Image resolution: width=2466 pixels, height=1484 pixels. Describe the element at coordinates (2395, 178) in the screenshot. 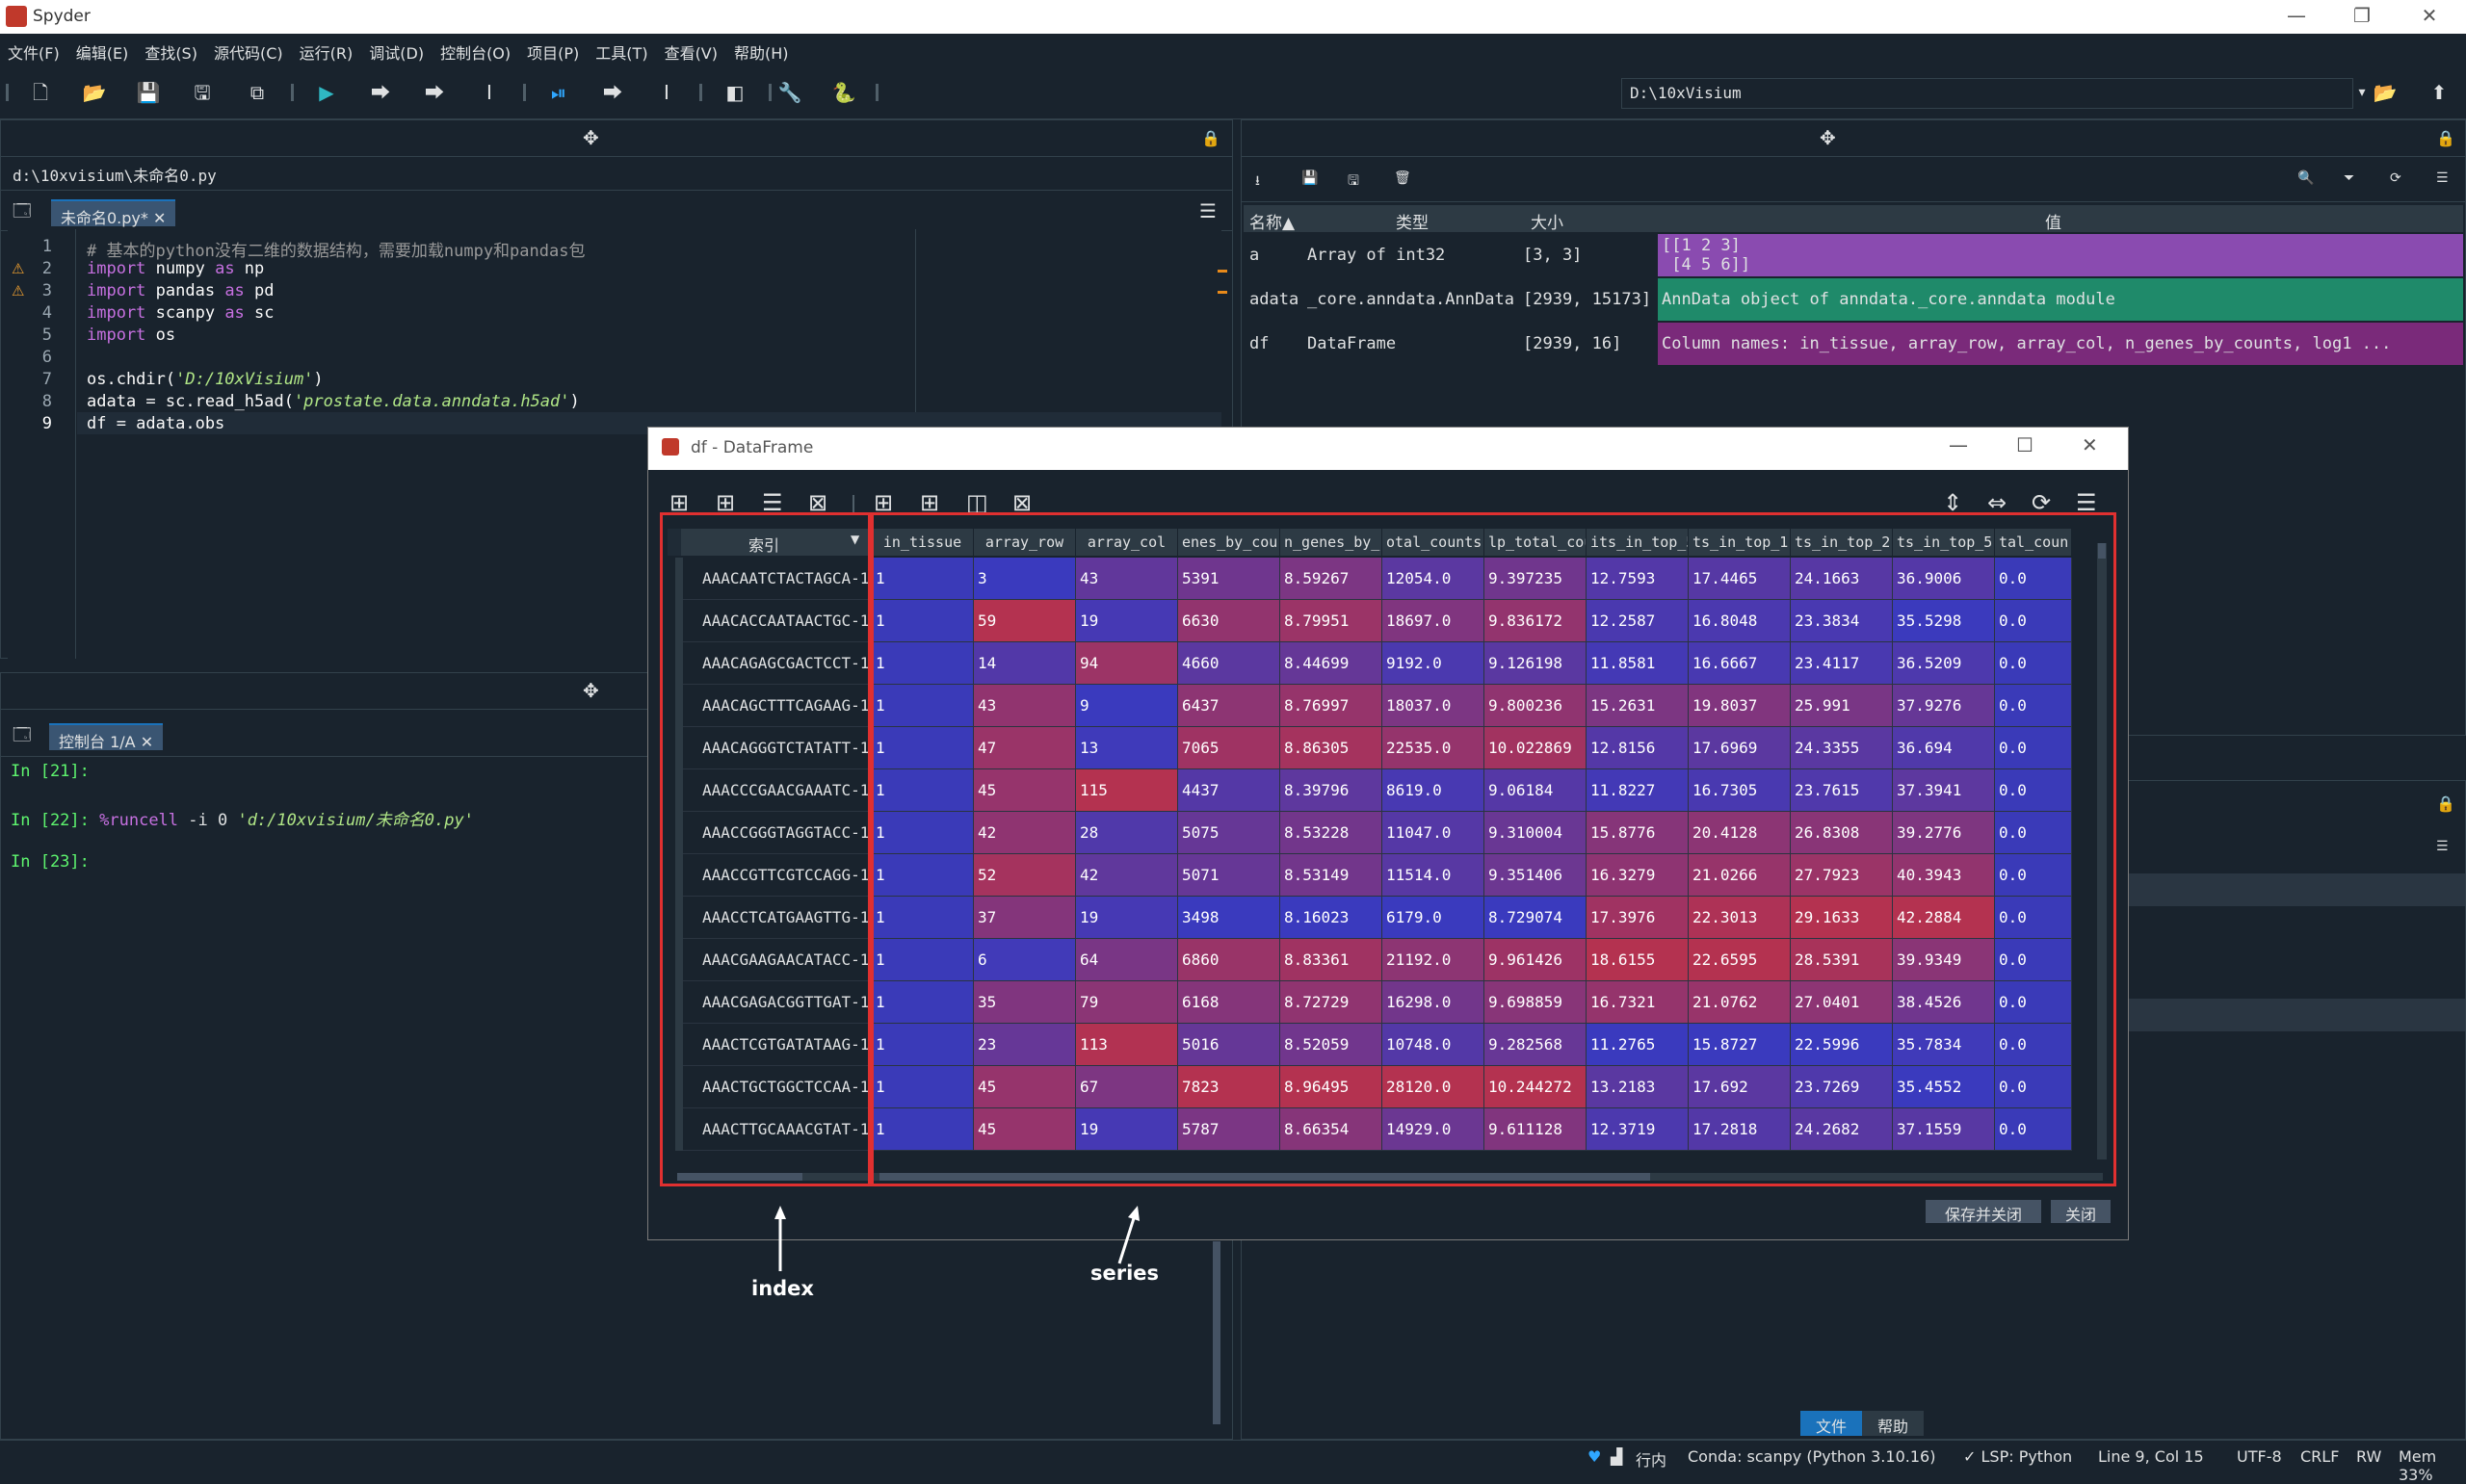

I see `refresh-icon: ⟳` at that location.